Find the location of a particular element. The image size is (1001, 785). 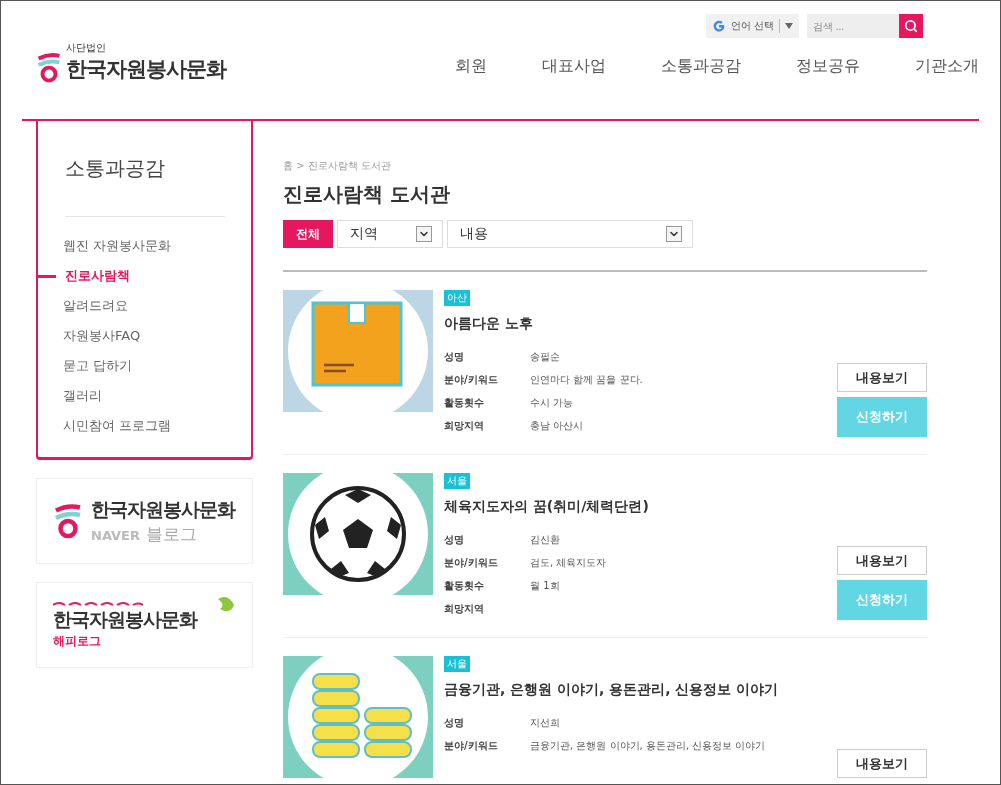

happylog-banner: 한국자원봉사문화 해피로그 is located at coordinates (144, 625).